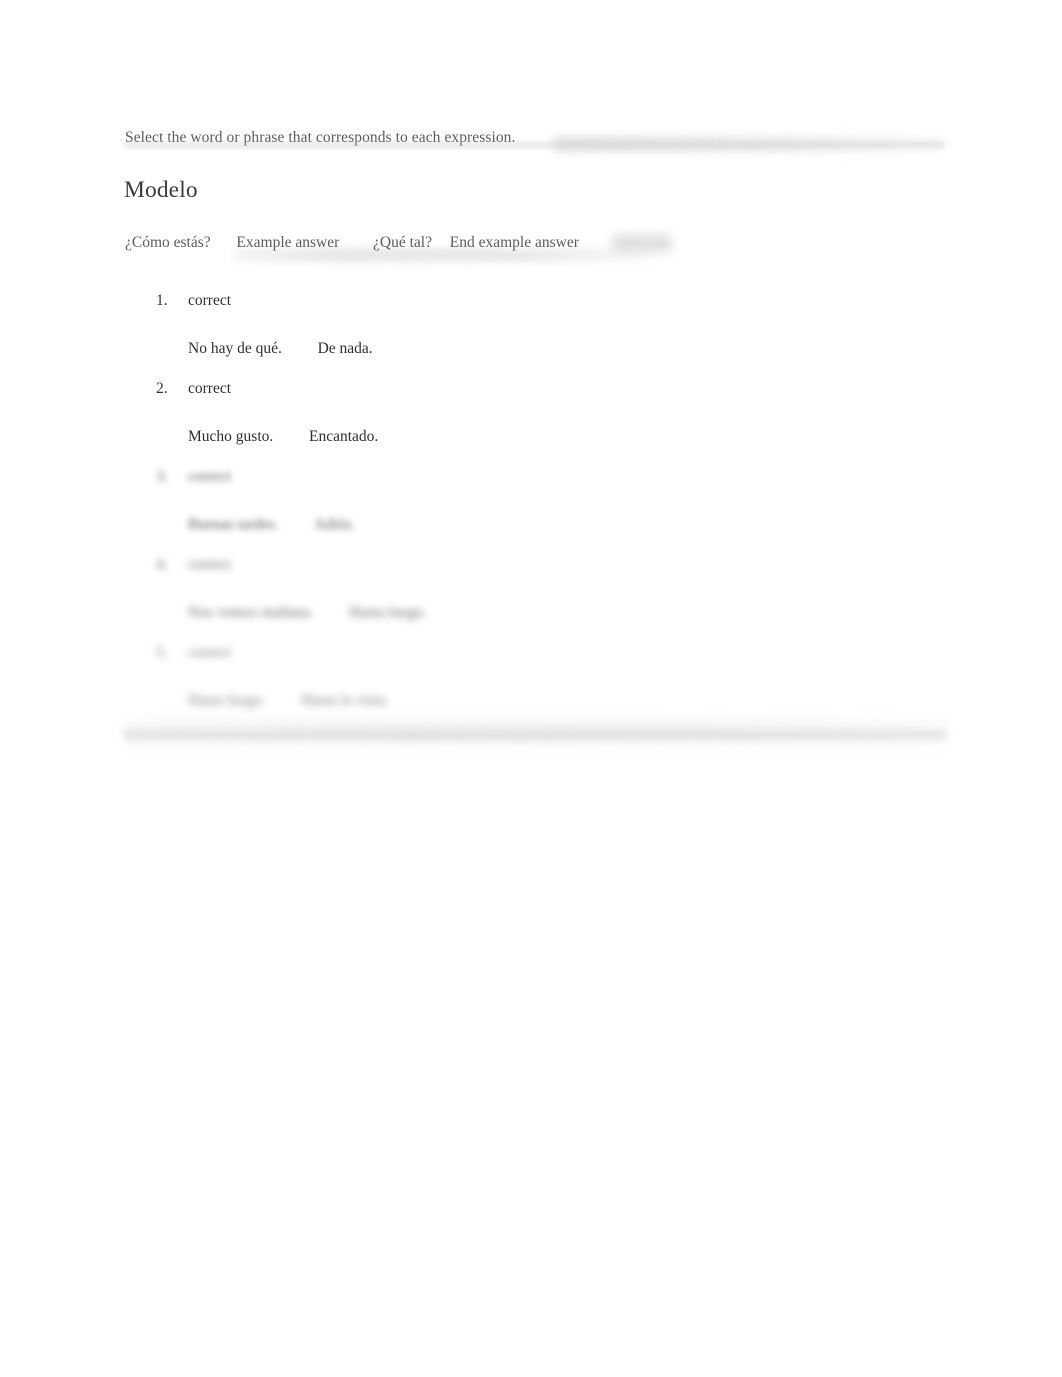 The width and height of the screenshot is (1062, 1377). I want to click on list-item: 1. correct No hay de qué. De nada., so click(536, 327).